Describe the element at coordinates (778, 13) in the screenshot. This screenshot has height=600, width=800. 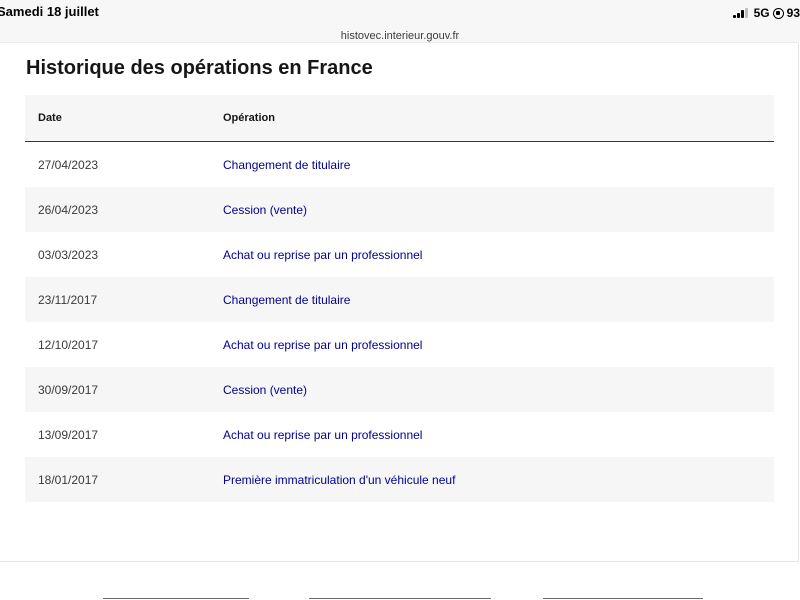
I see `orientation-lock-icon` at that location.